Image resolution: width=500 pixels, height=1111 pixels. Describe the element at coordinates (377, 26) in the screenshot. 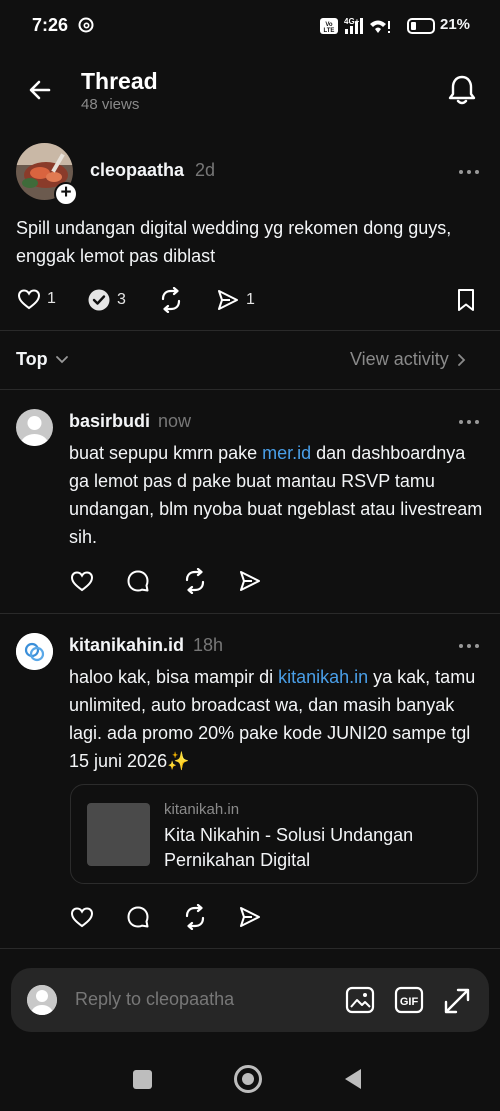

I see `network-icons: Vo LTE 4G+` at that location.